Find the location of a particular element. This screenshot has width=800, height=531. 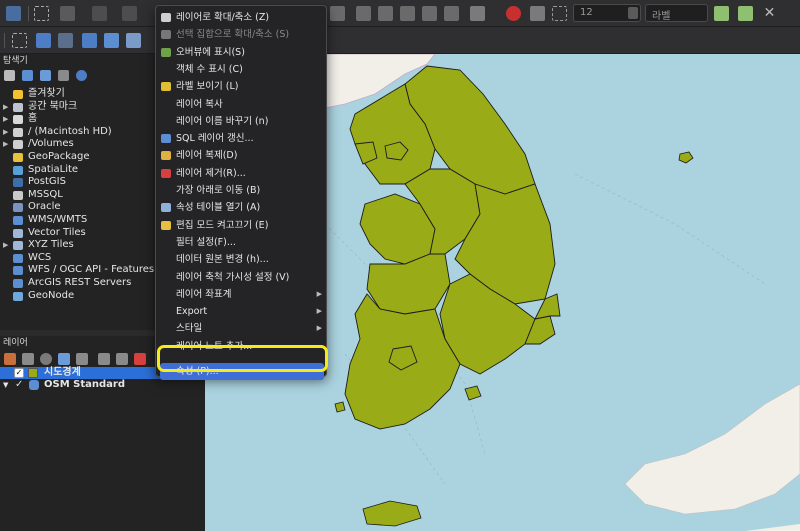

menu-item-label: 오버뷰에 표시(S) is located at coordinates (210, 52).